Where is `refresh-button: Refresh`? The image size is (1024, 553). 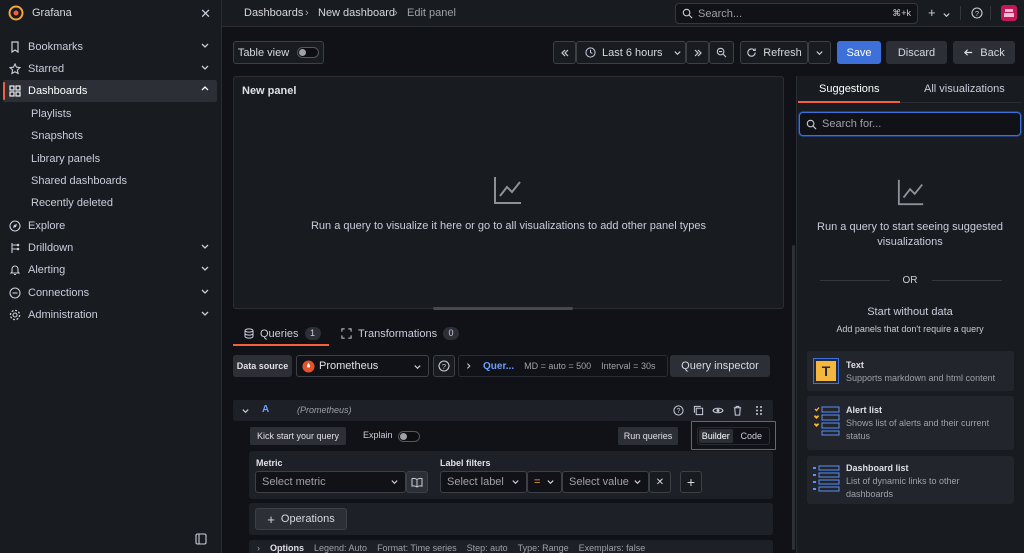 refresh-button: Refresh is located at coordinates (774, 52).